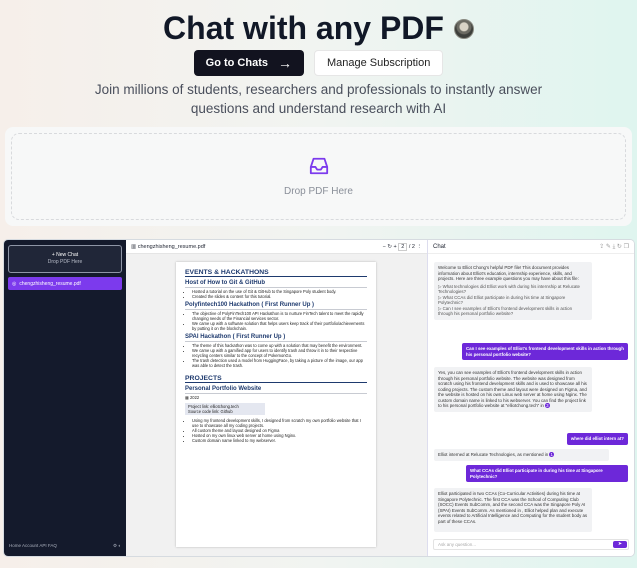  Describe the element at coordinates (463, 28) in the screenshot. I see `user-avatar` at that location.